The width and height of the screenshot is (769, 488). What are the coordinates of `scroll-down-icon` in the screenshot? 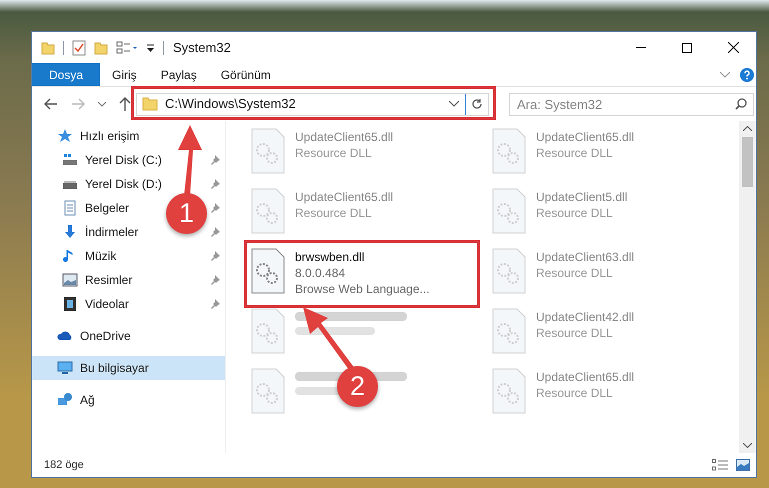 It's located at (747, 445).